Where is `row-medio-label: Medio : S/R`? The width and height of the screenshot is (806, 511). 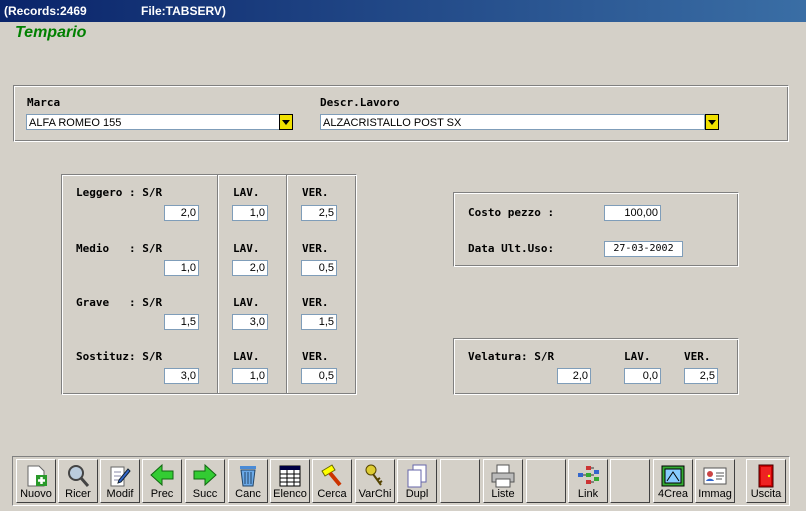
row-medio-label: Medio : S/R is located at coordinates (119, 248).